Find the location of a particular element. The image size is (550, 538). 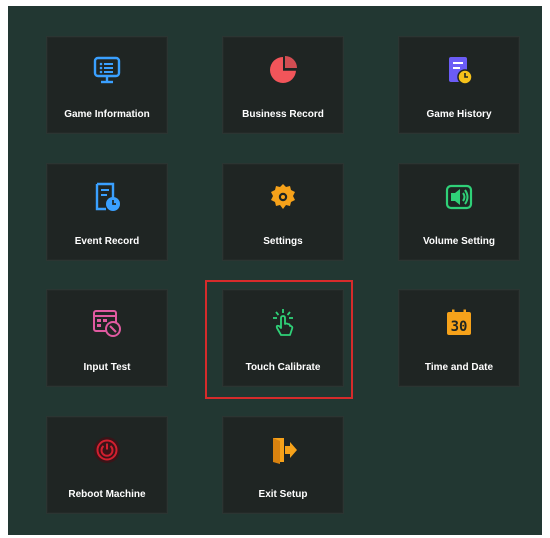

tile-settings: Settings is located at coordinates (283, 212).